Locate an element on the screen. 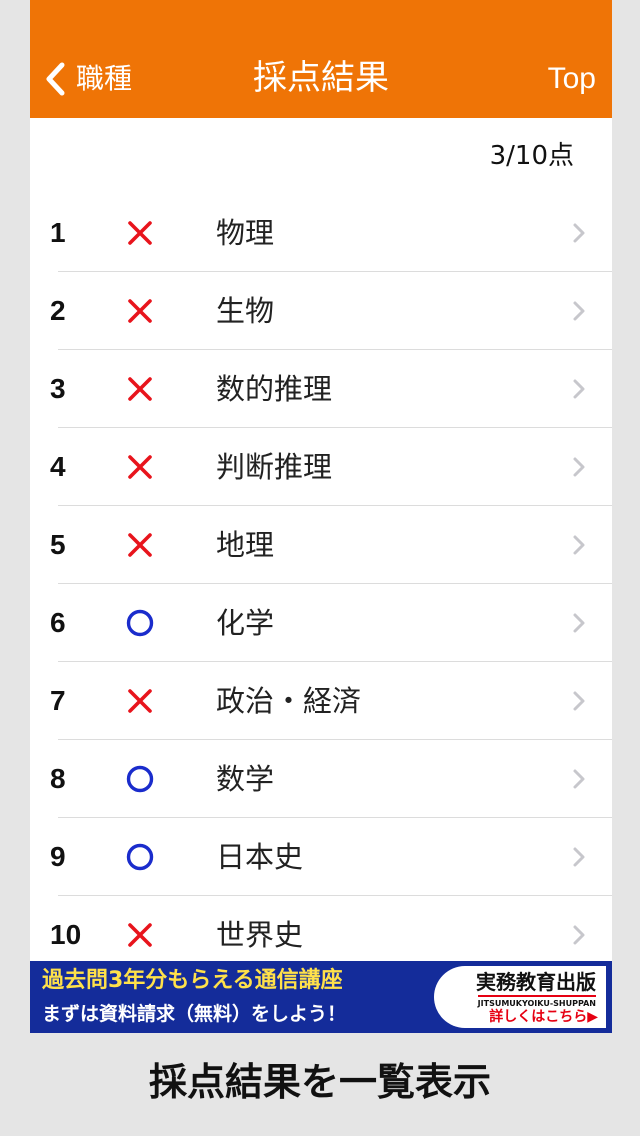 The height and width of the screenshot is (1136, 640). banner-subline: まずは資料請求（無料）をしよう！ is located at coordinates (194, 1014).